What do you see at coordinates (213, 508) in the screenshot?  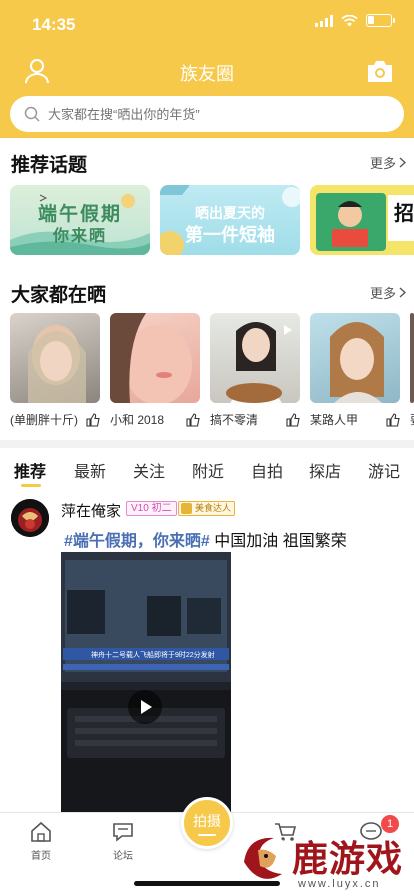 I see `food-badge-label: 美食达人` at bounding box center [213, 508].